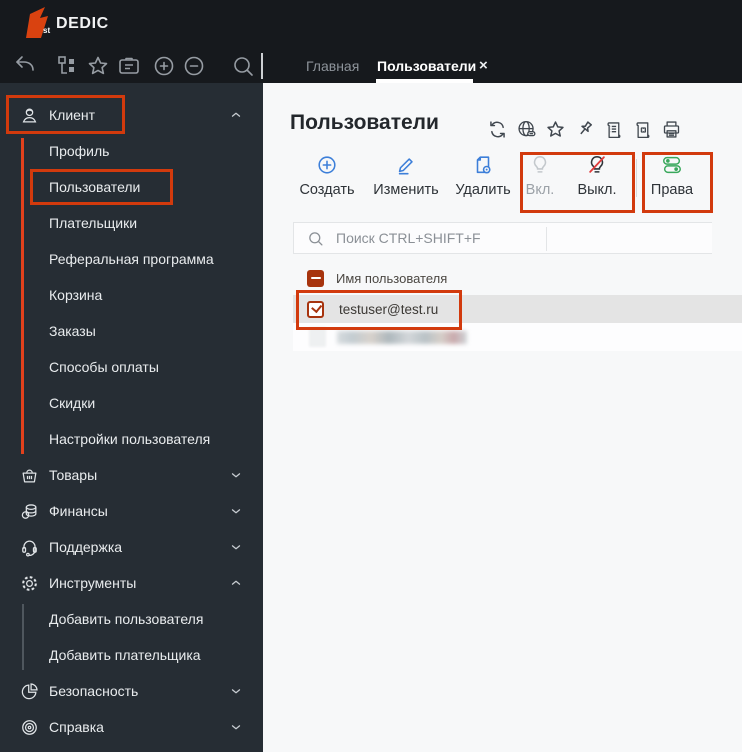  Describe the element at coordinates (597, 176) in the screenshot. I see `disable-button: Выкл.` at that location.